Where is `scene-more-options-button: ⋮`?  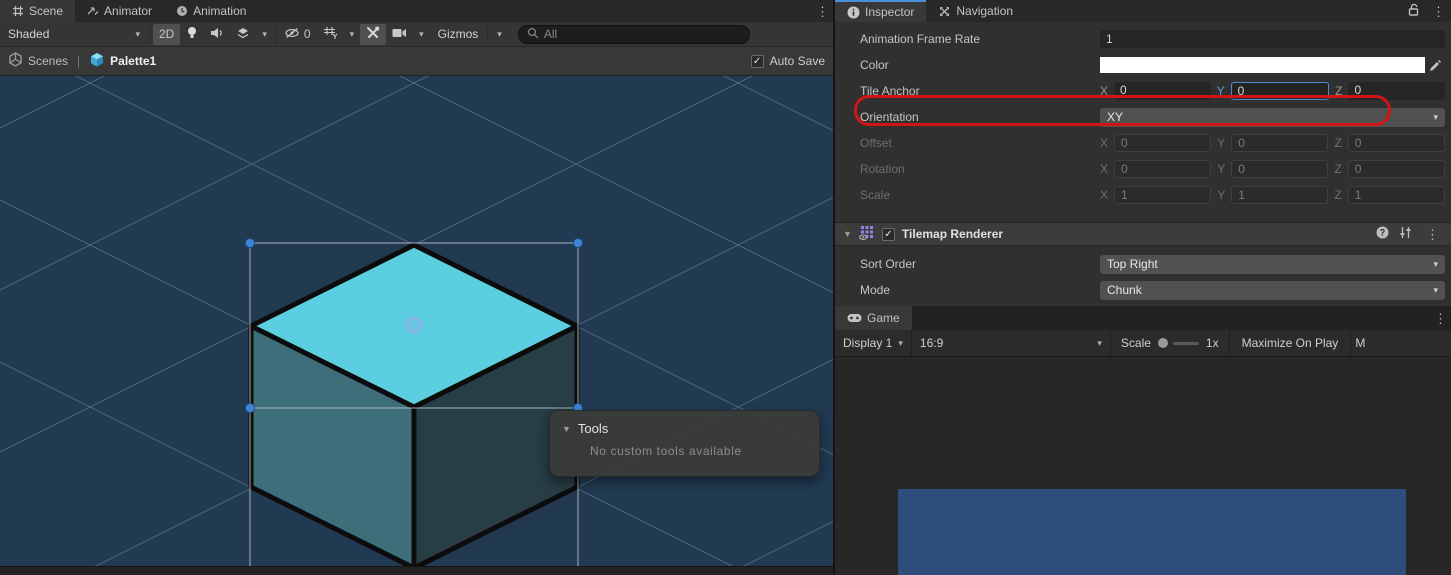 scene-more-options-button: ⋮ is located at coordinates (822, 11).